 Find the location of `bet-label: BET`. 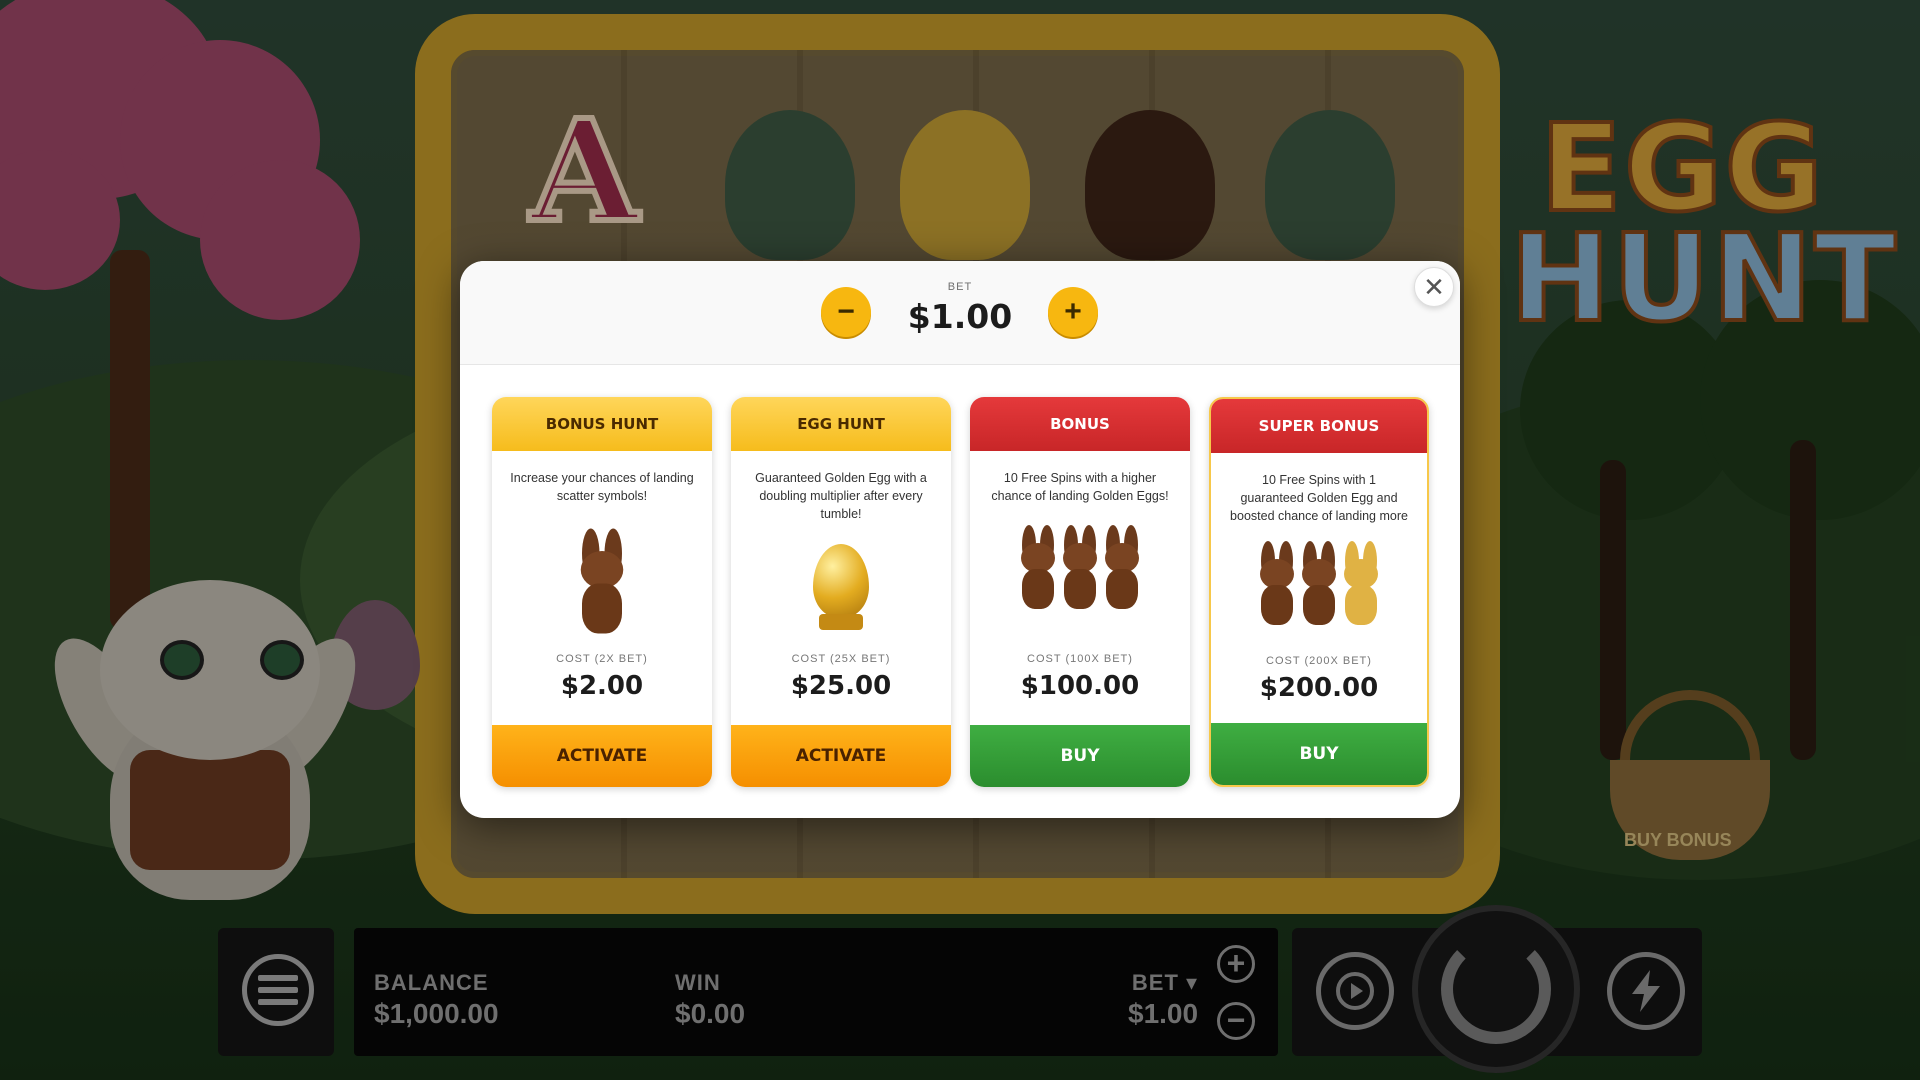

bet-label: BET is located at coordinates (960, 287).